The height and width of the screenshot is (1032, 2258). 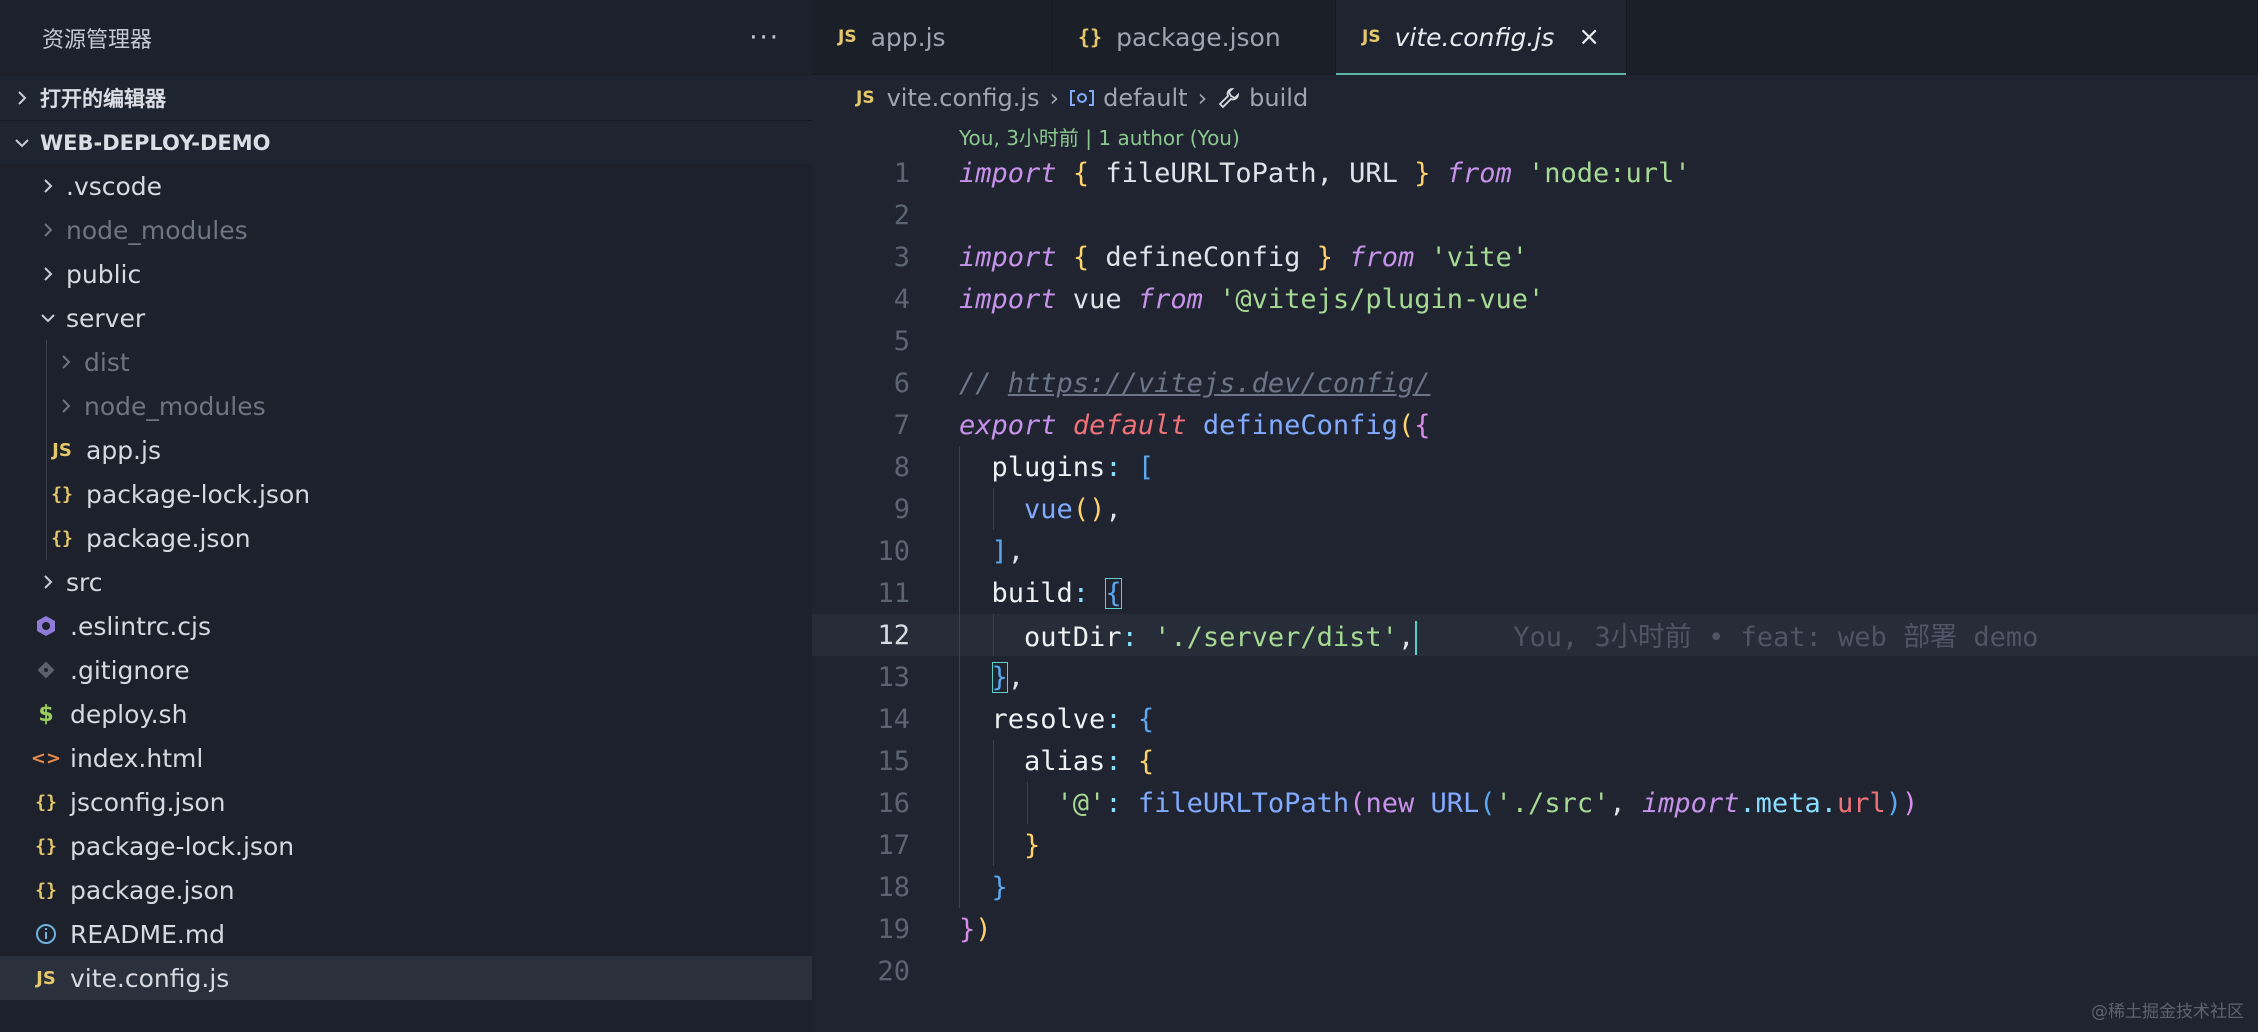 I want to click on code-line-4: 4 import vue from '@vitejs/plugin-vue', so click(x=1535, y=299).